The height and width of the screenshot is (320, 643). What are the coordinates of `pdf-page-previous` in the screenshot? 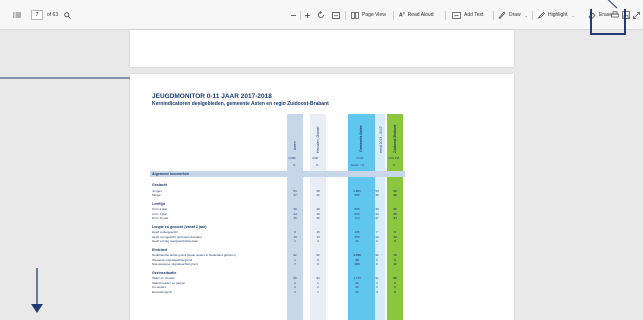 It's located at (322, 48).